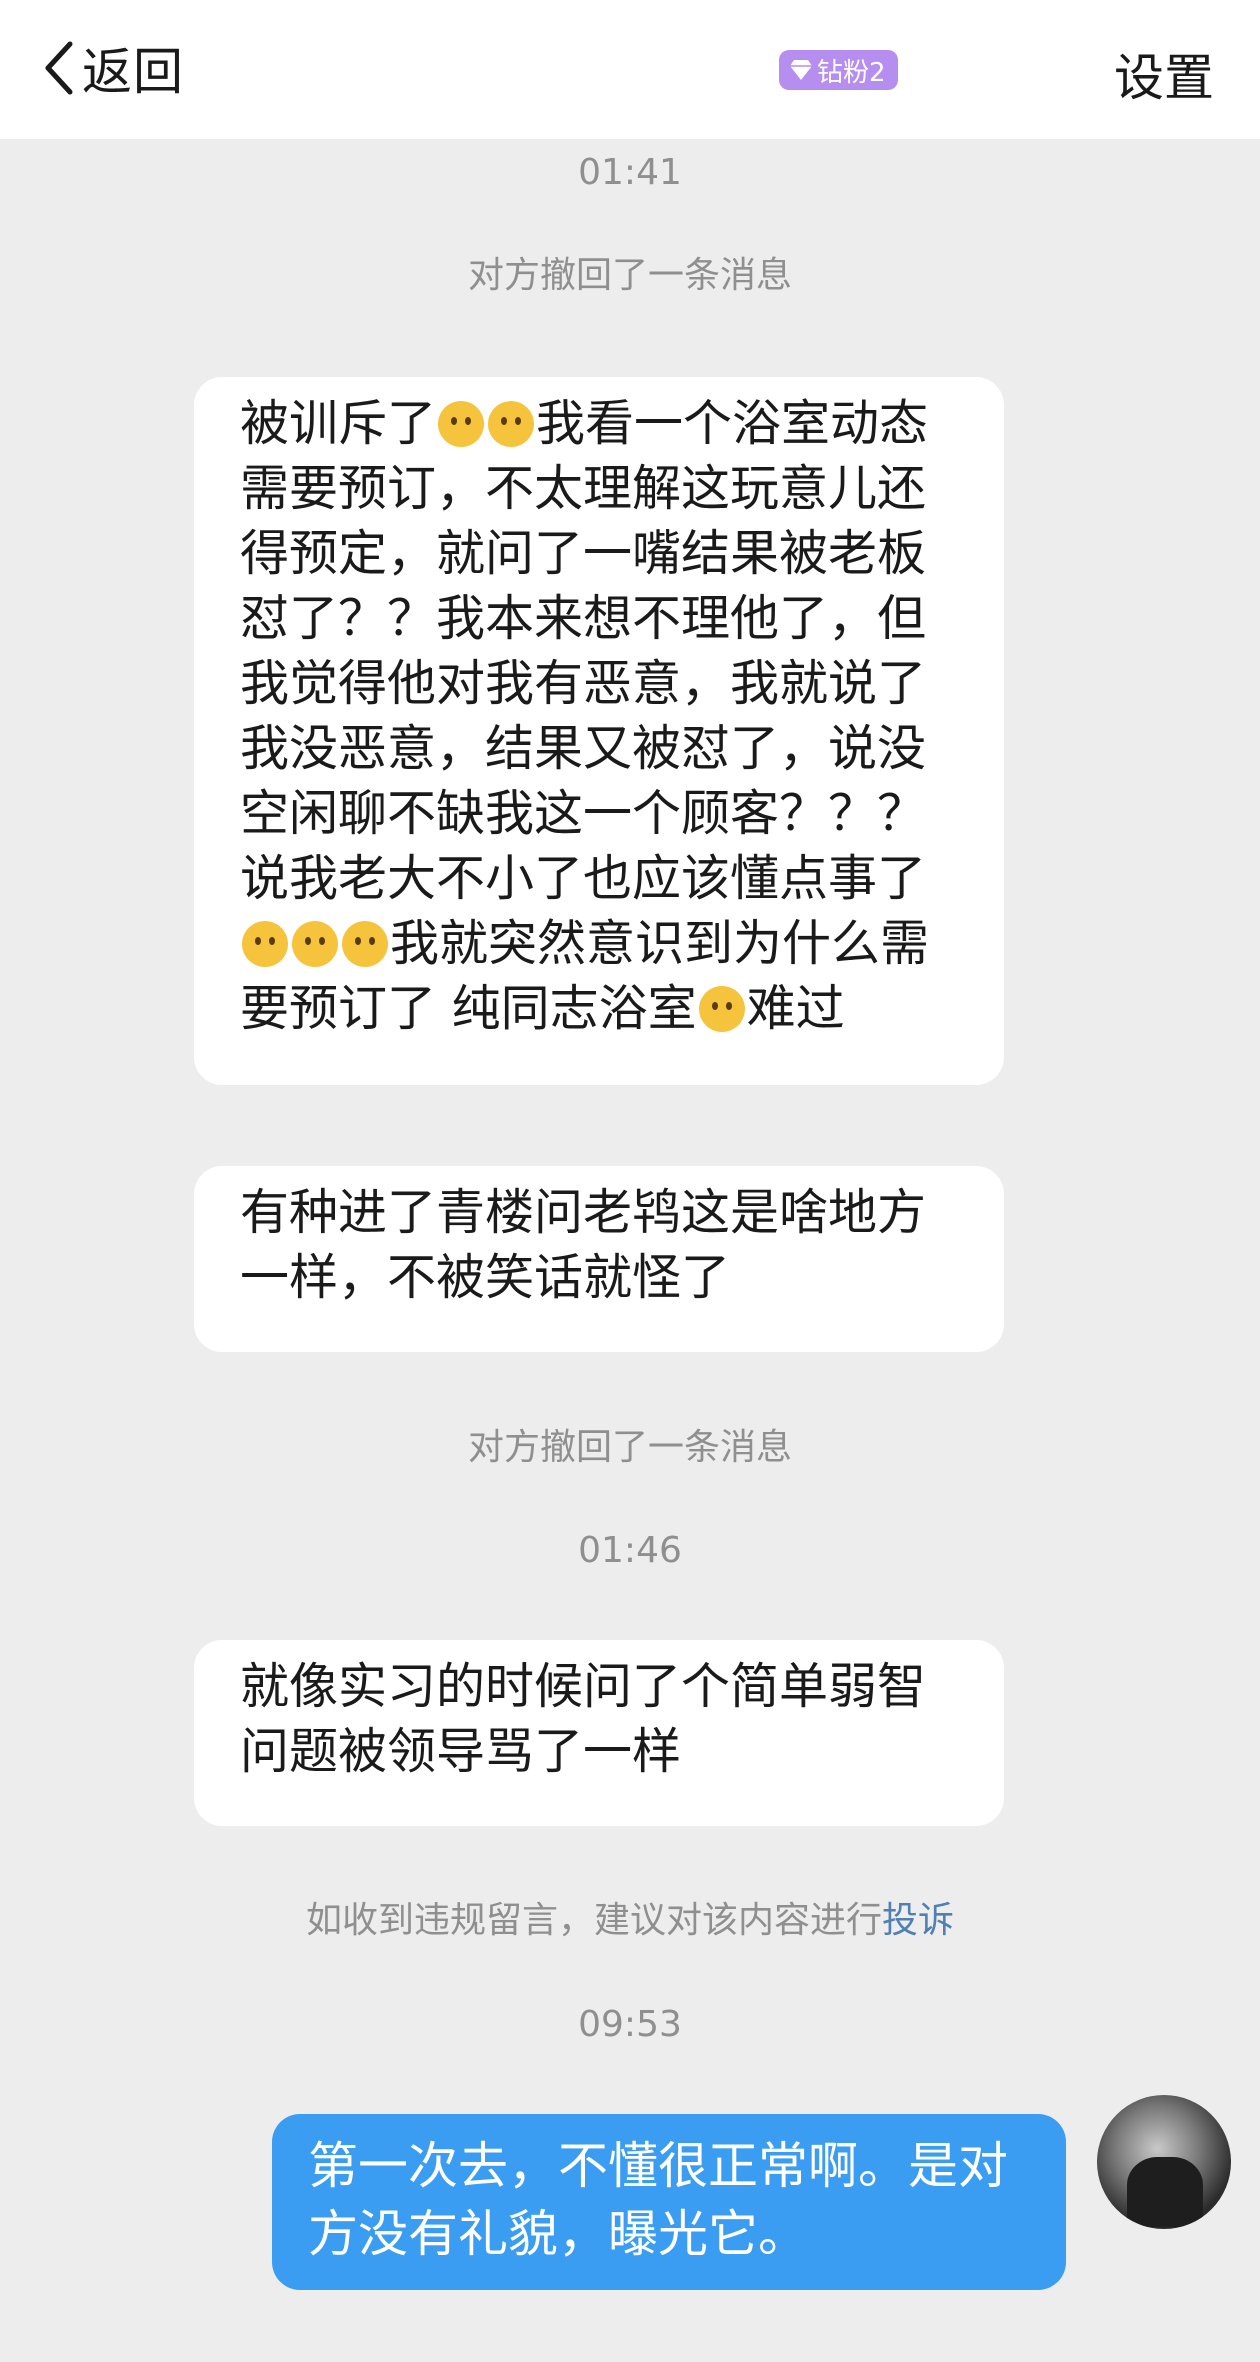 Image resolution: width=1260 pixels, height=2362 pixels. Describe the element at coordinates (851, 72) in the screenshot. I see `badge-label: 钻粉2` at that location.